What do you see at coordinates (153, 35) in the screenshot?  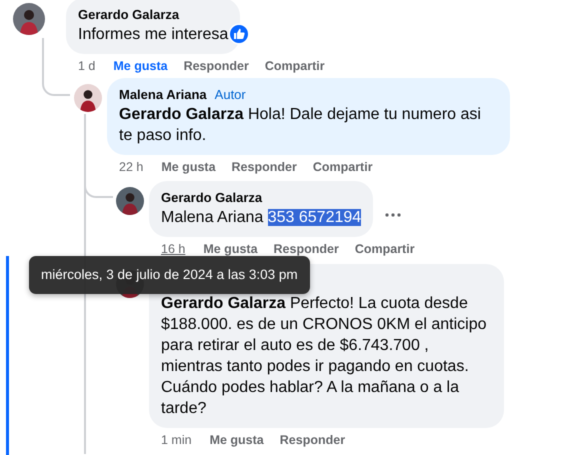 I see `comment-text: Informes me interesa` at bounding box center [153, 35].